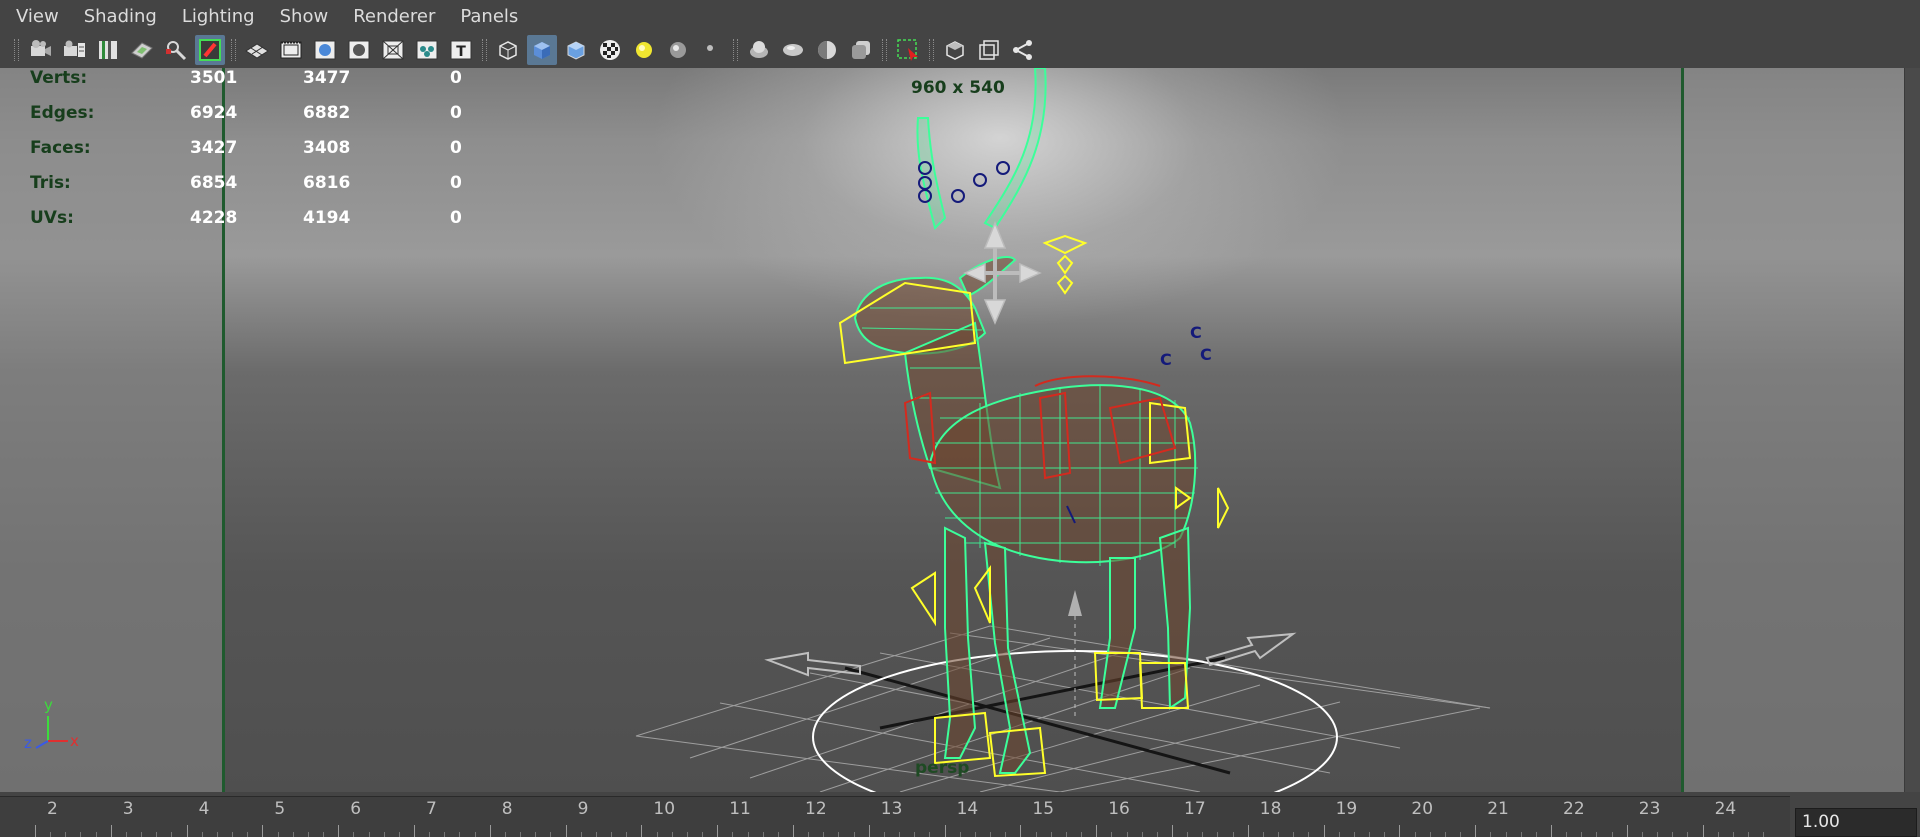 This screenshot has width=1920, height=837. What do you see at coordinates (576, 50) in the screenshot?
I see `flat-shade-icon` at bounding box center [576, 50].